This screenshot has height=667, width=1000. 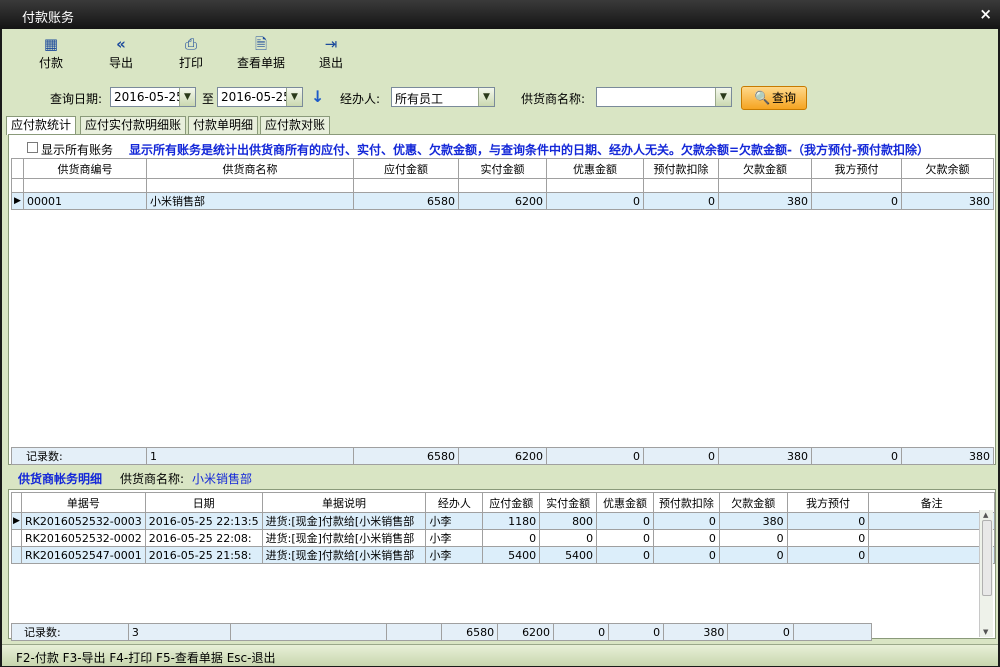 I want to click on supplier-select: ▼, so click(x=664, y=97).